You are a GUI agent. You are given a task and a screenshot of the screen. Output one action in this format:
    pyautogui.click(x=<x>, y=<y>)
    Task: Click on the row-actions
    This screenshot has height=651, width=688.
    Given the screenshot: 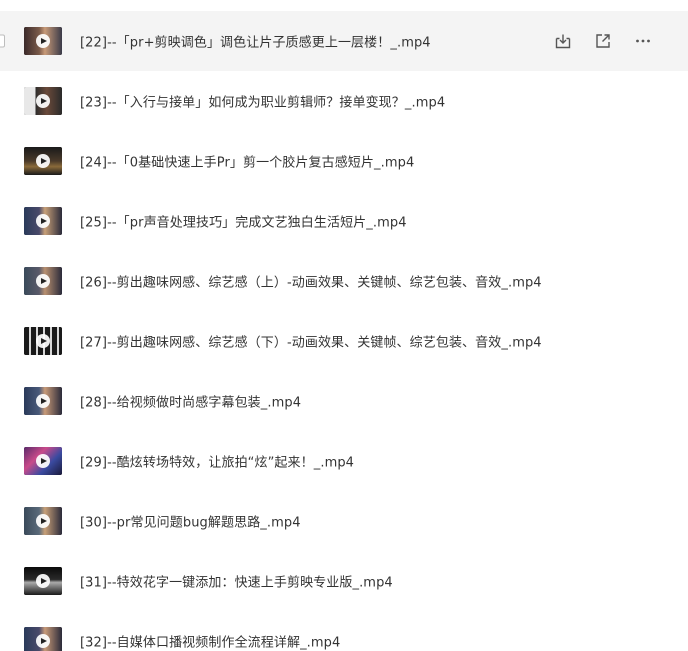 What is the action you would take?
    pyautogui.click(x=603, y=41)
    